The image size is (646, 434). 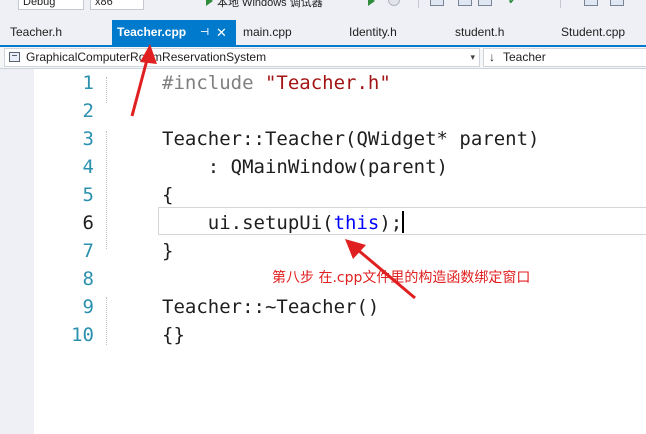 What do you see at coordinates (82, 335) in the screenshot?
I see `line-number: 10` at bounding box center [82, 335].